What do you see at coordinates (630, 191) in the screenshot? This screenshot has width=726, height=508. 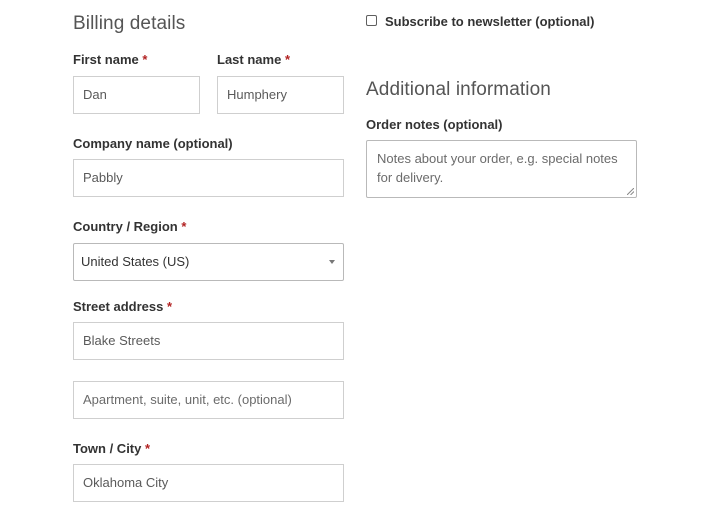 I see `resize-handle-icon` at bounding box center [630, 191].